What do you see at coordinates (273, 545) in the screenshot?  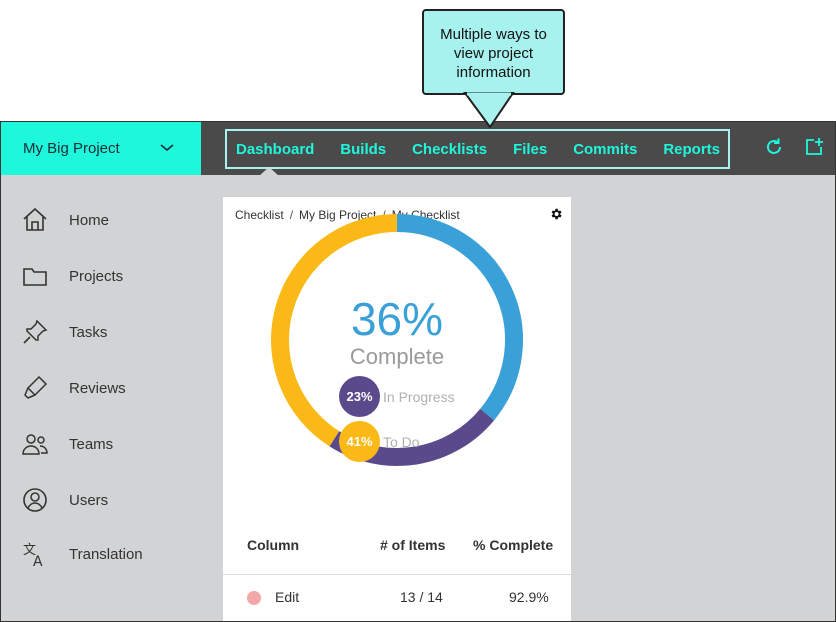 I see `column-header: Column` at bounding box center [273, 545].